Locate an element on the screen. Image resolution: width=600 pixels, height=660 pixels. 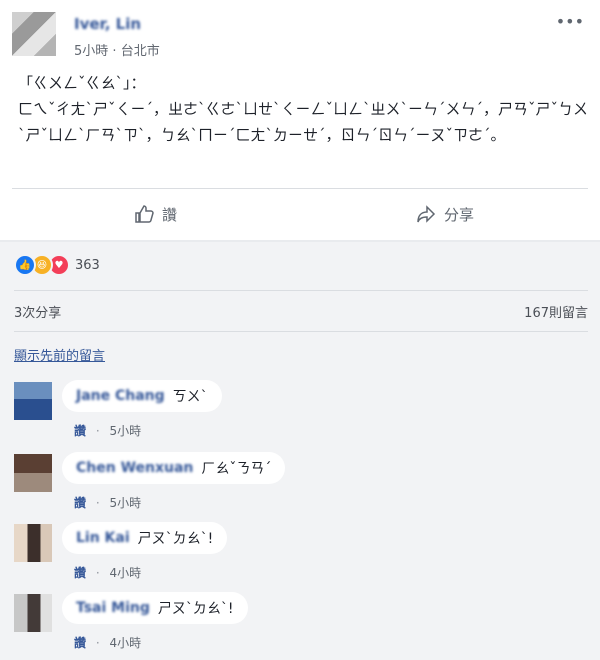
comment-count: 167則留言 is located at coordinates (556, 311).